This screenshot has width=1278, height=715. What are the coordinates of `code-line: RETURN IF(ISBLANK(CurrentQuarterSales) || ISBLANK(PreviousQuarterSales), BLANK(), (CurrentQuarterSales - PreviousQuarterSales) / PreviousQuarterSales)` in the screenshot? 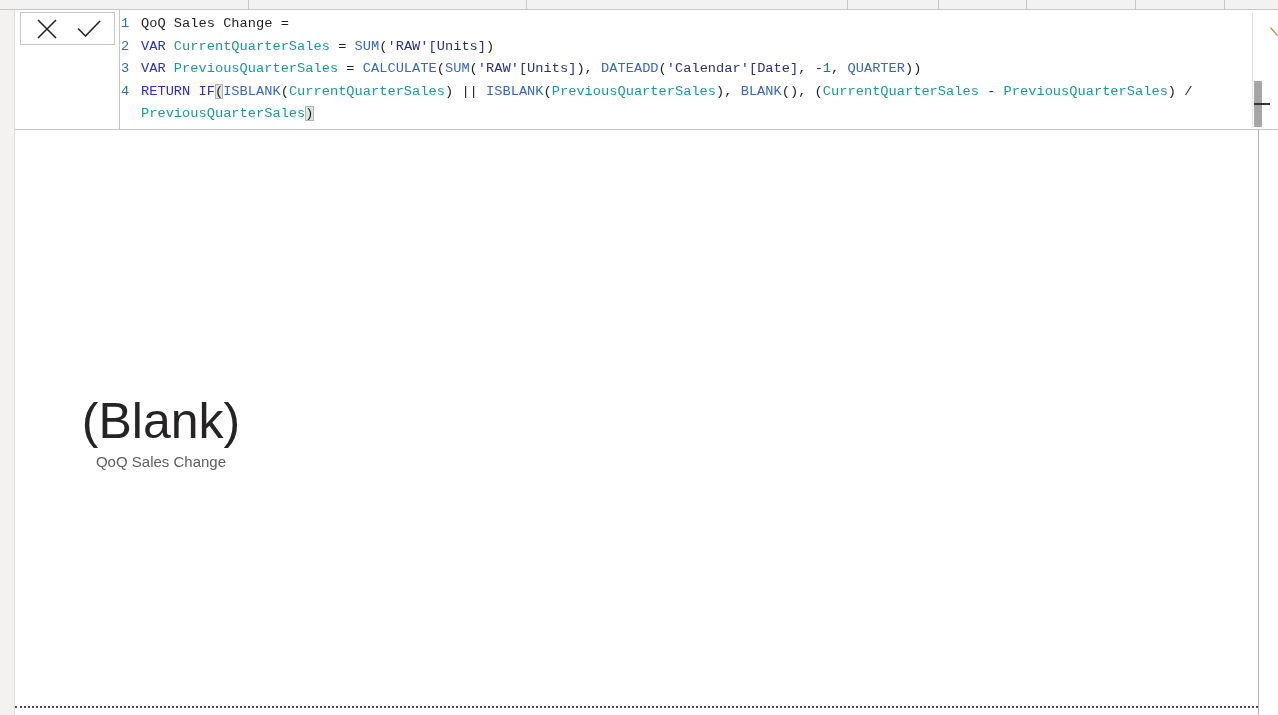 It's located at (667, 102).